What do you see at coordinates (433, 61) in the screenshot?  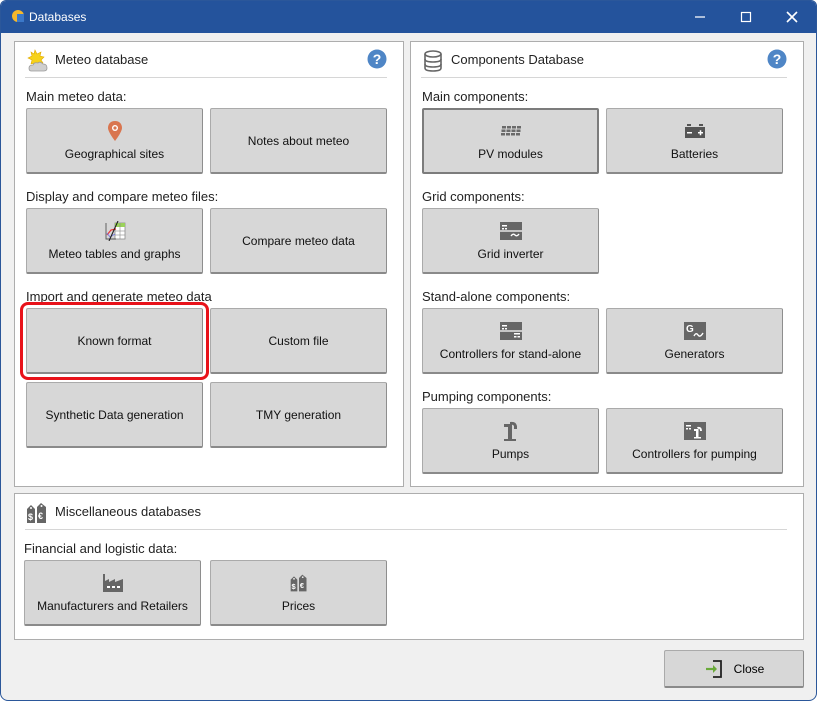 I see `database-icon` at bounding box center [433, 61].